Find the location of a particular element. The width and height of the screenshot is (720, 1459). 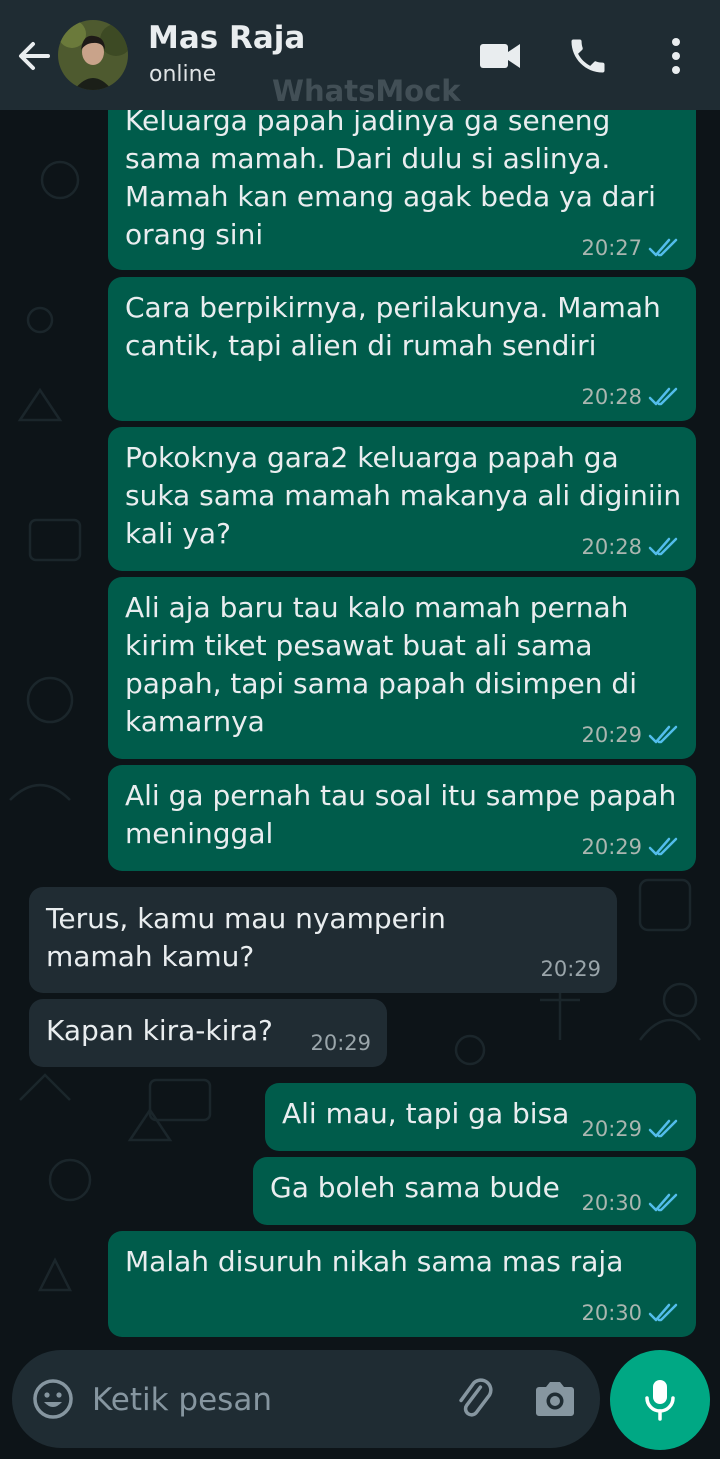

message-bubble-incoming: Kapan kira-kira? 20:29 is located at coordinates (208, 1033).